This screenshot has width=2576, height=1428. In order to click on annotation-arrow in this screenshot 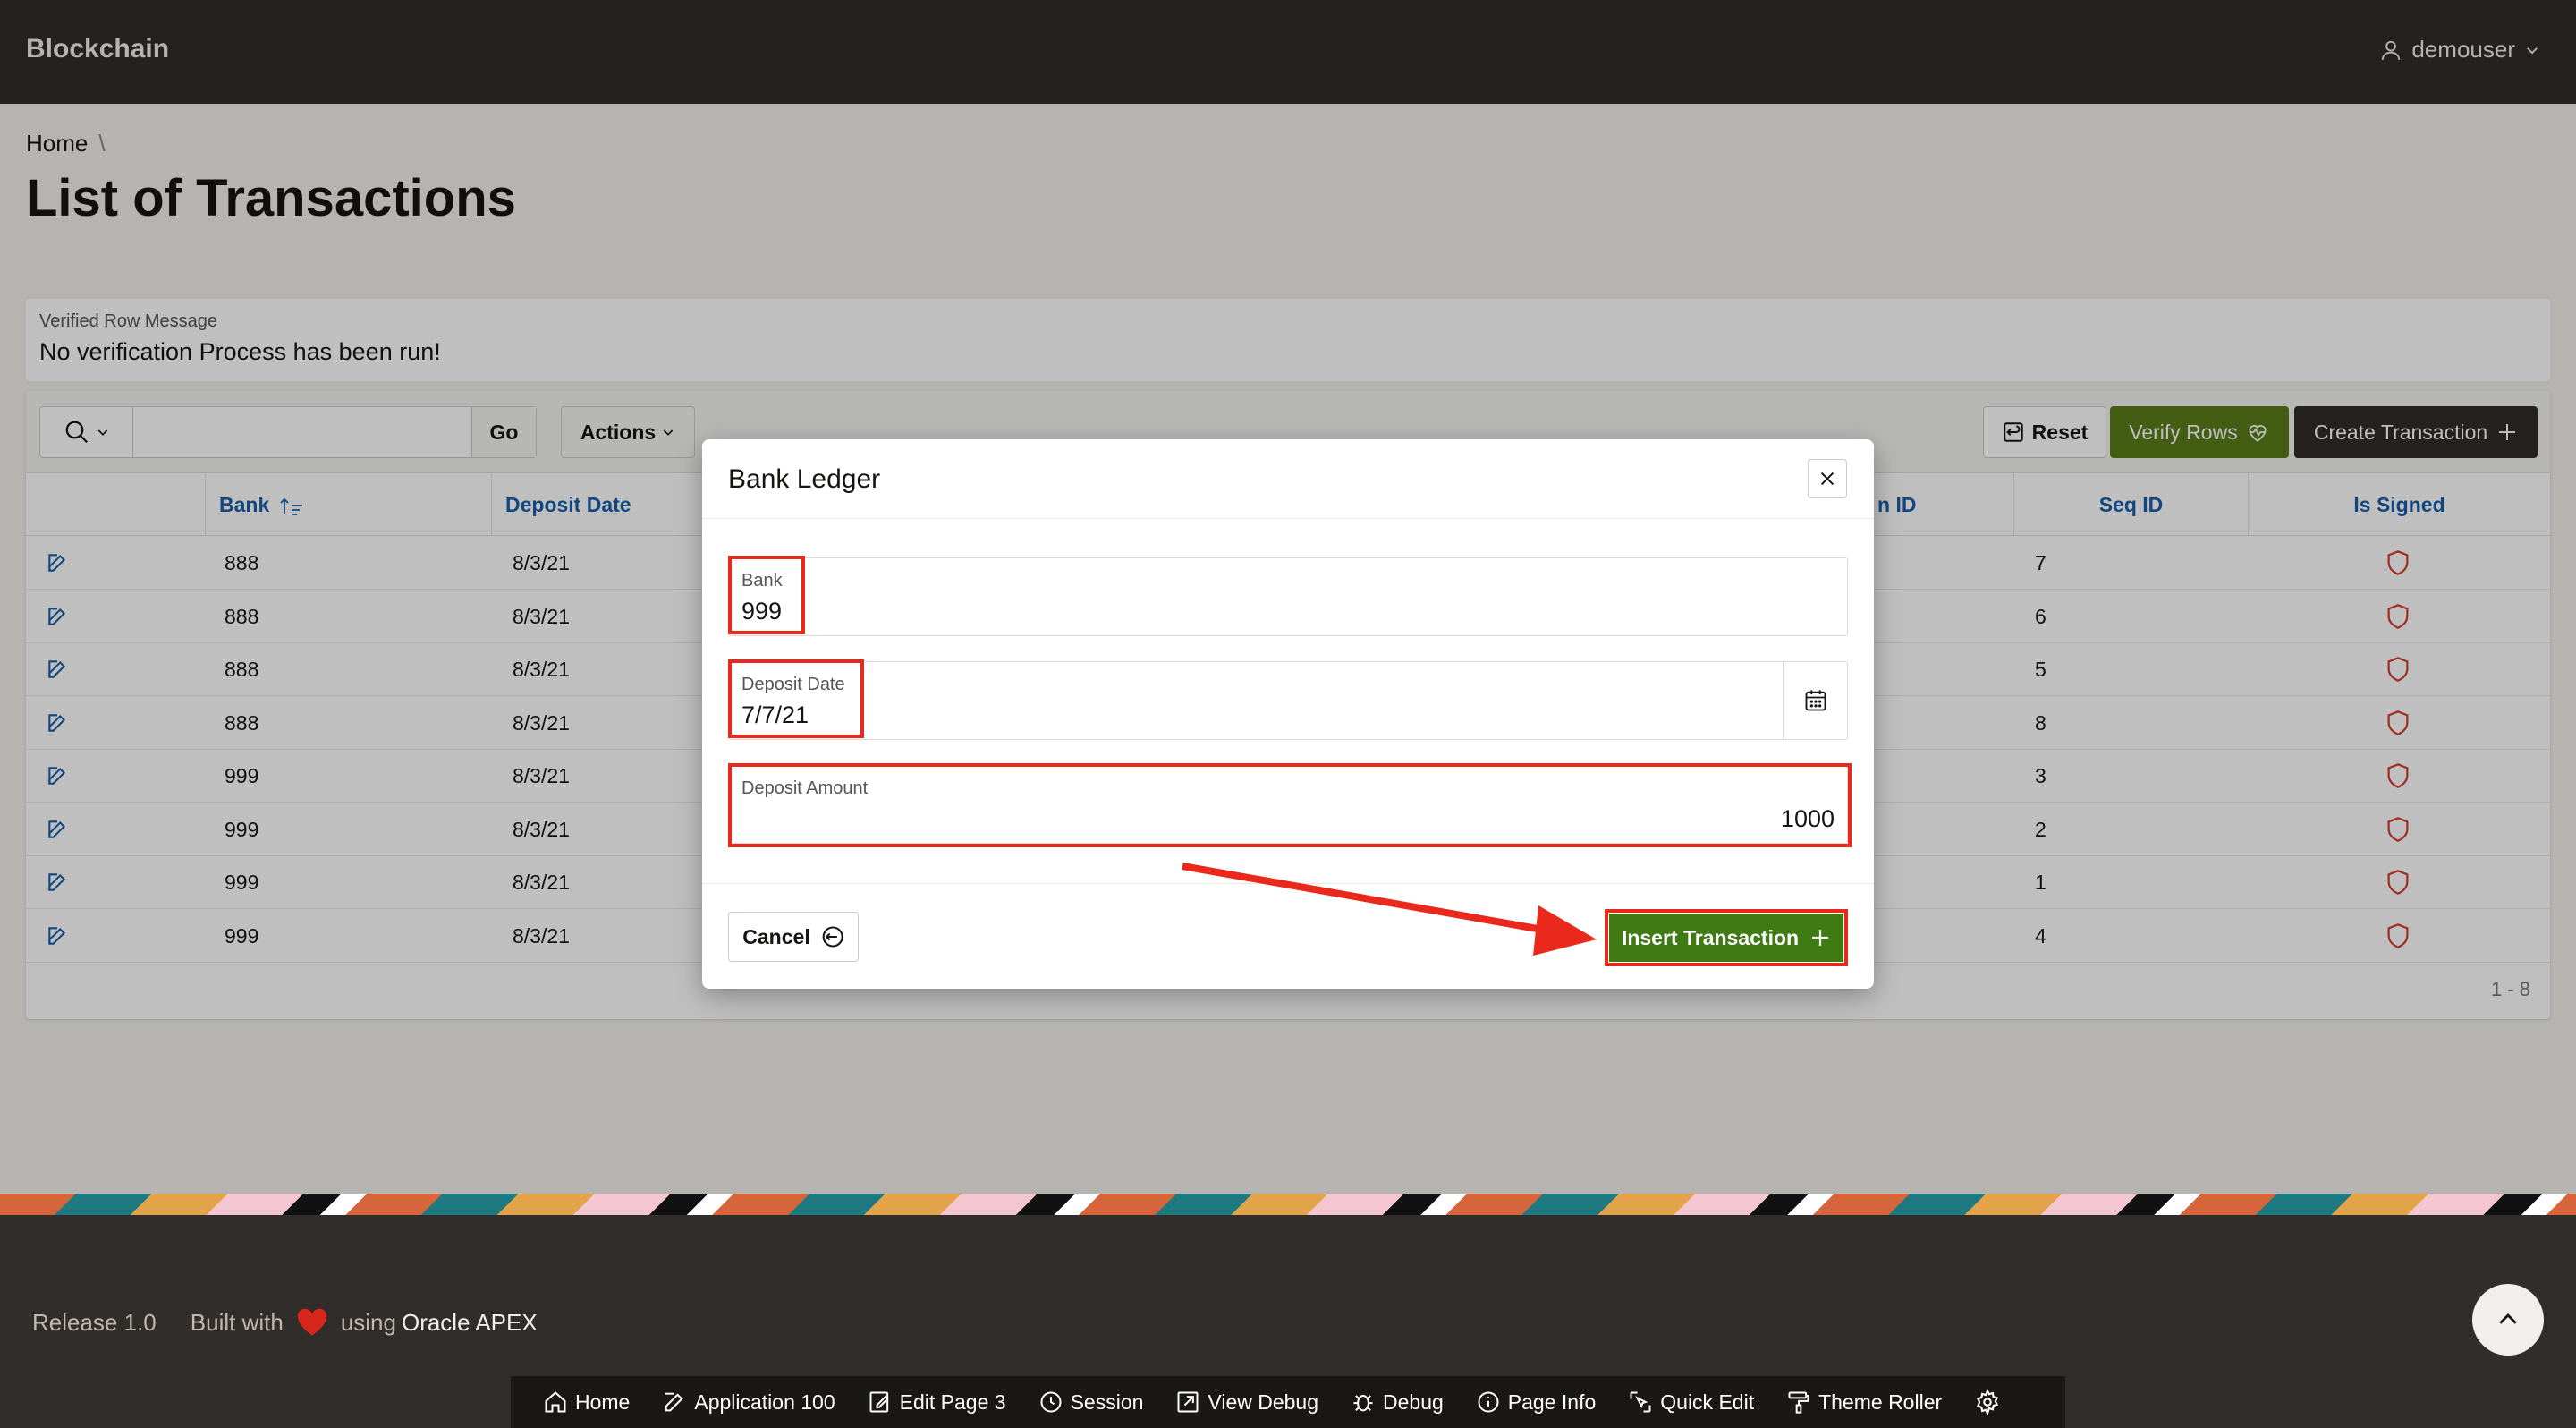, I will do `click(1389, 909)`.